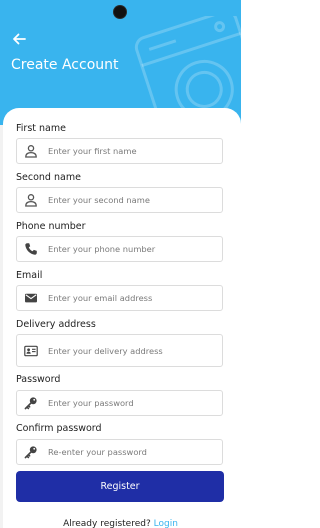 This screenshot has height=528, width=320. What do you see at coordinates (48, 177) in the screenshot?
I see `second-name-label: Second name` at bounding box center [48, 177].